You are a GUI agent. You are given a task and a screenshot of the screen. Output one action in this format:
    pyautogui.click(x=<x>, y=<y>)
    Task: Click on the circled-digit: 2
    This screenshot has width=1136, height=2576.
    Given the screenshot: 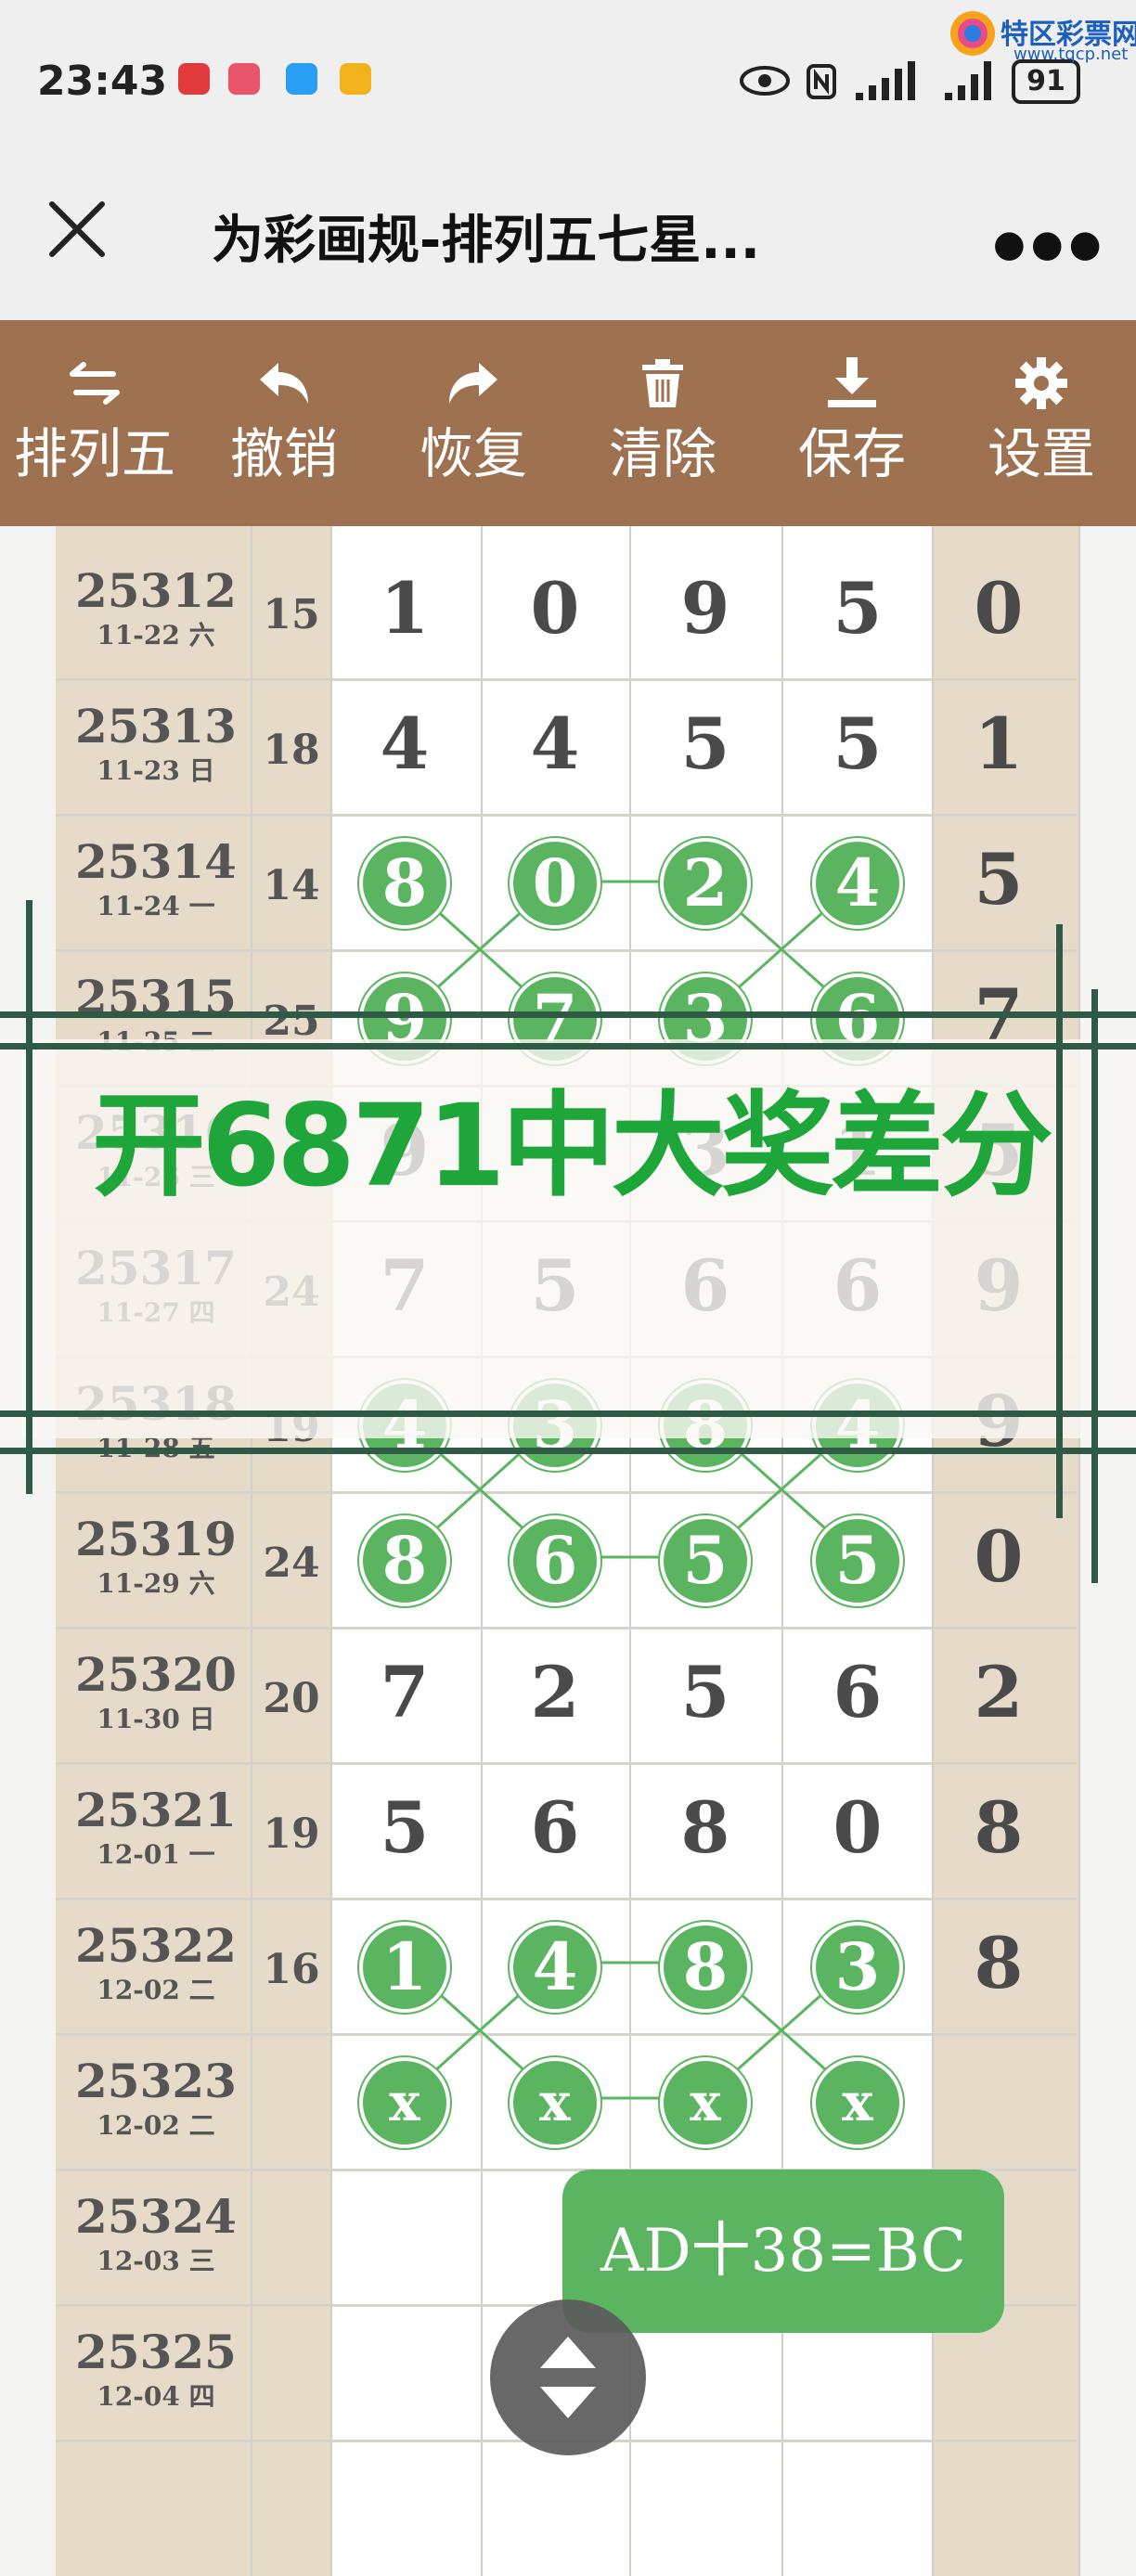 What is the action you would take?
    pyautogui.click(x=705, y=884)
    